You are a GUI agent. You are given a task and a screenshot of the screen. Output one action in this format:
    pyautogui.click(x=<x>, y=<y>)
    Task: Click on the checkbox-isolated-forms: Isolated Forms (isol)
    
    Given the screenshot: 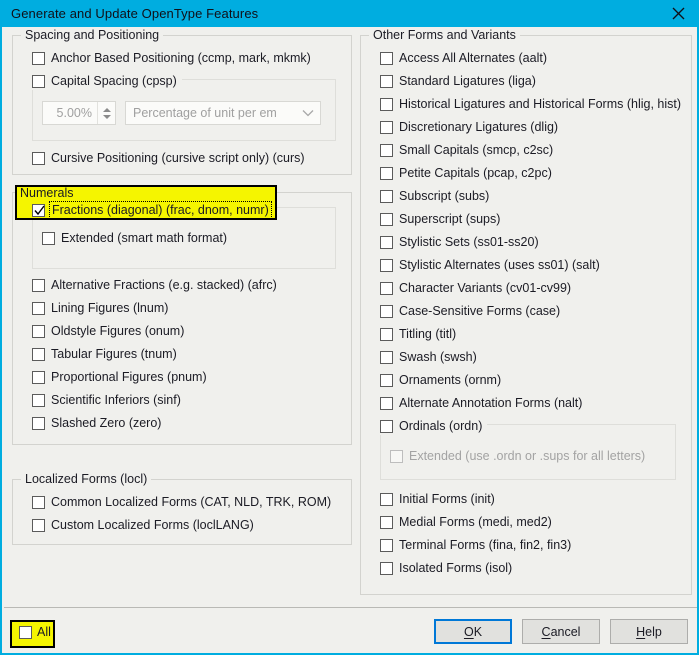 What is the action you would take?
    pyautogui.click(x=446, y=568)
    